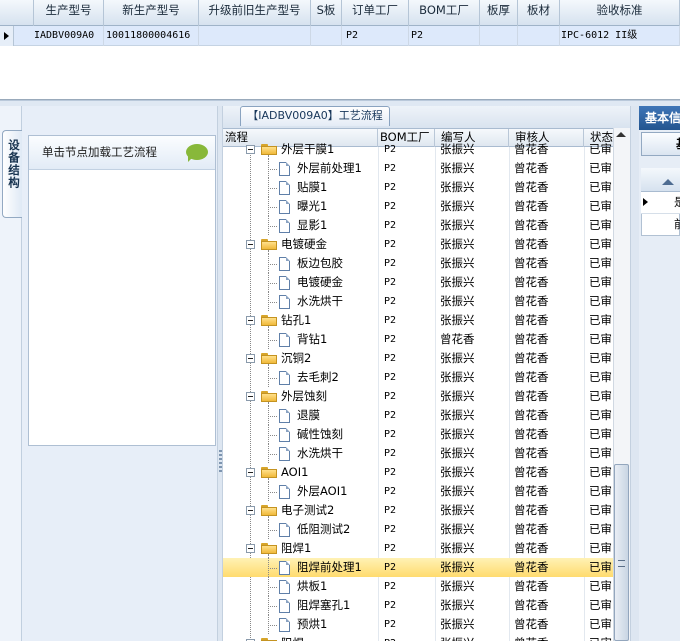  I want to click on cell-process-name: AOI1, so click(329, 472).